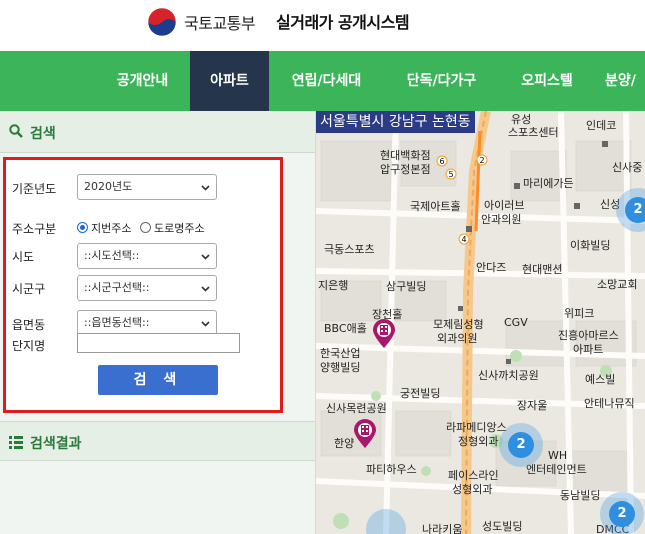 The height and width of the screenshot is (534, 645). Describe the element at coordinates (457, 338) in the screenshot. I see `map-label: 외과의원` at that location.